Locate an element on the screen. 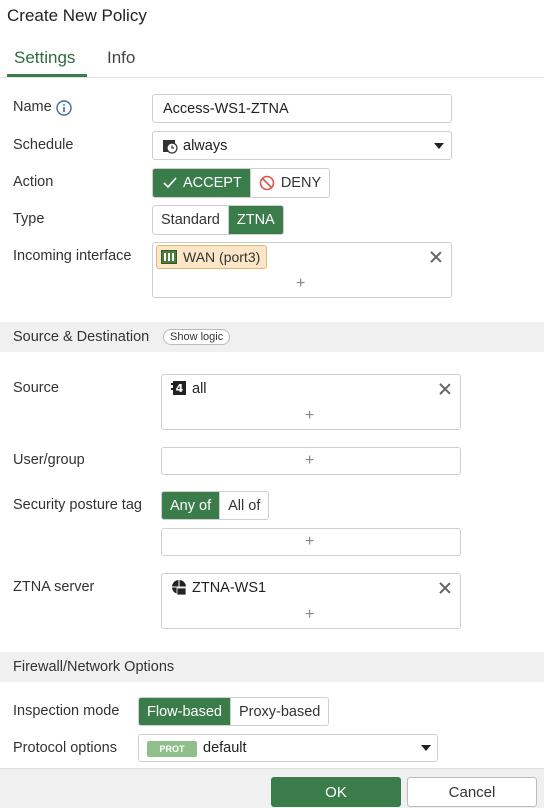 The image size is (544, 808). type-standard-option: Standard is located at coordinates (190, 220).